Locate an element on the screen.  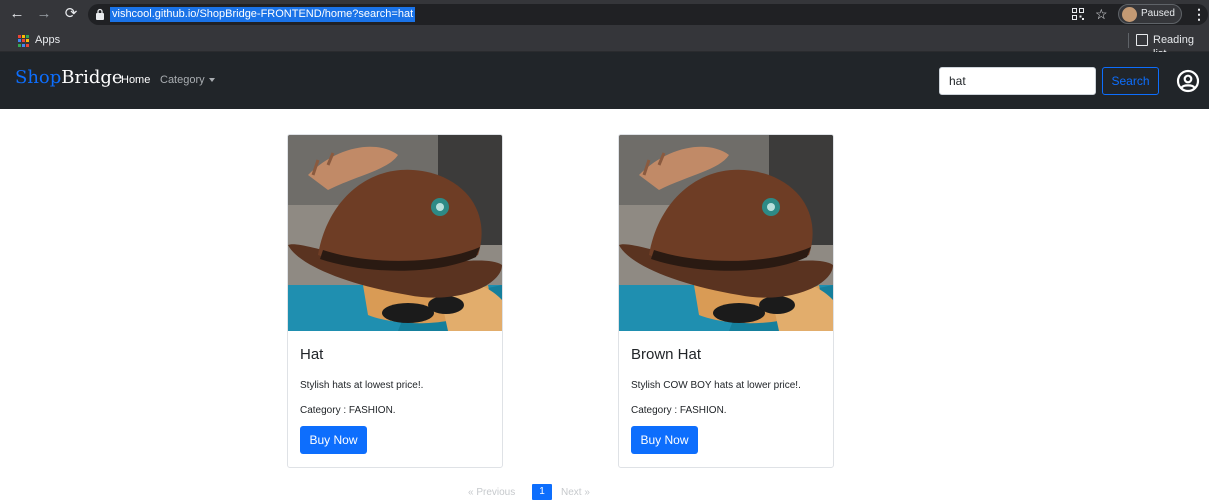
product-description: Stylish COW BOY hats at lower price!. is located at coordinates (716, 385).